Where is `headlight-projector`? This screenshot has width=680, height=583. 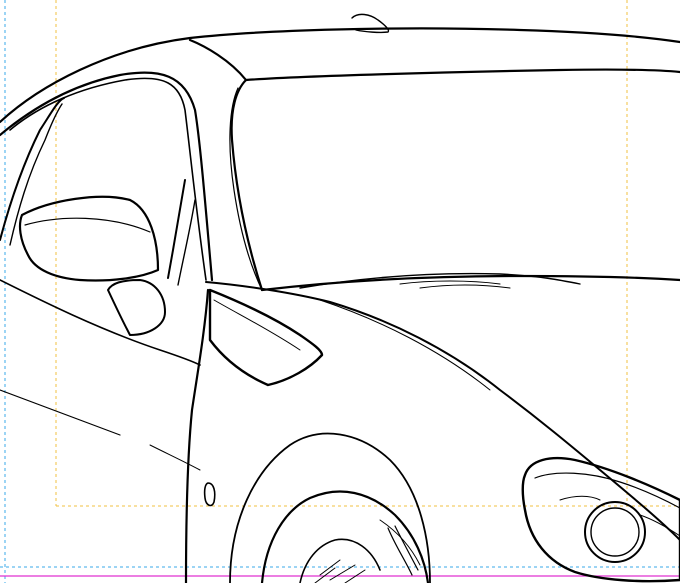 headlight-projector is located at coordinates (615, 532).